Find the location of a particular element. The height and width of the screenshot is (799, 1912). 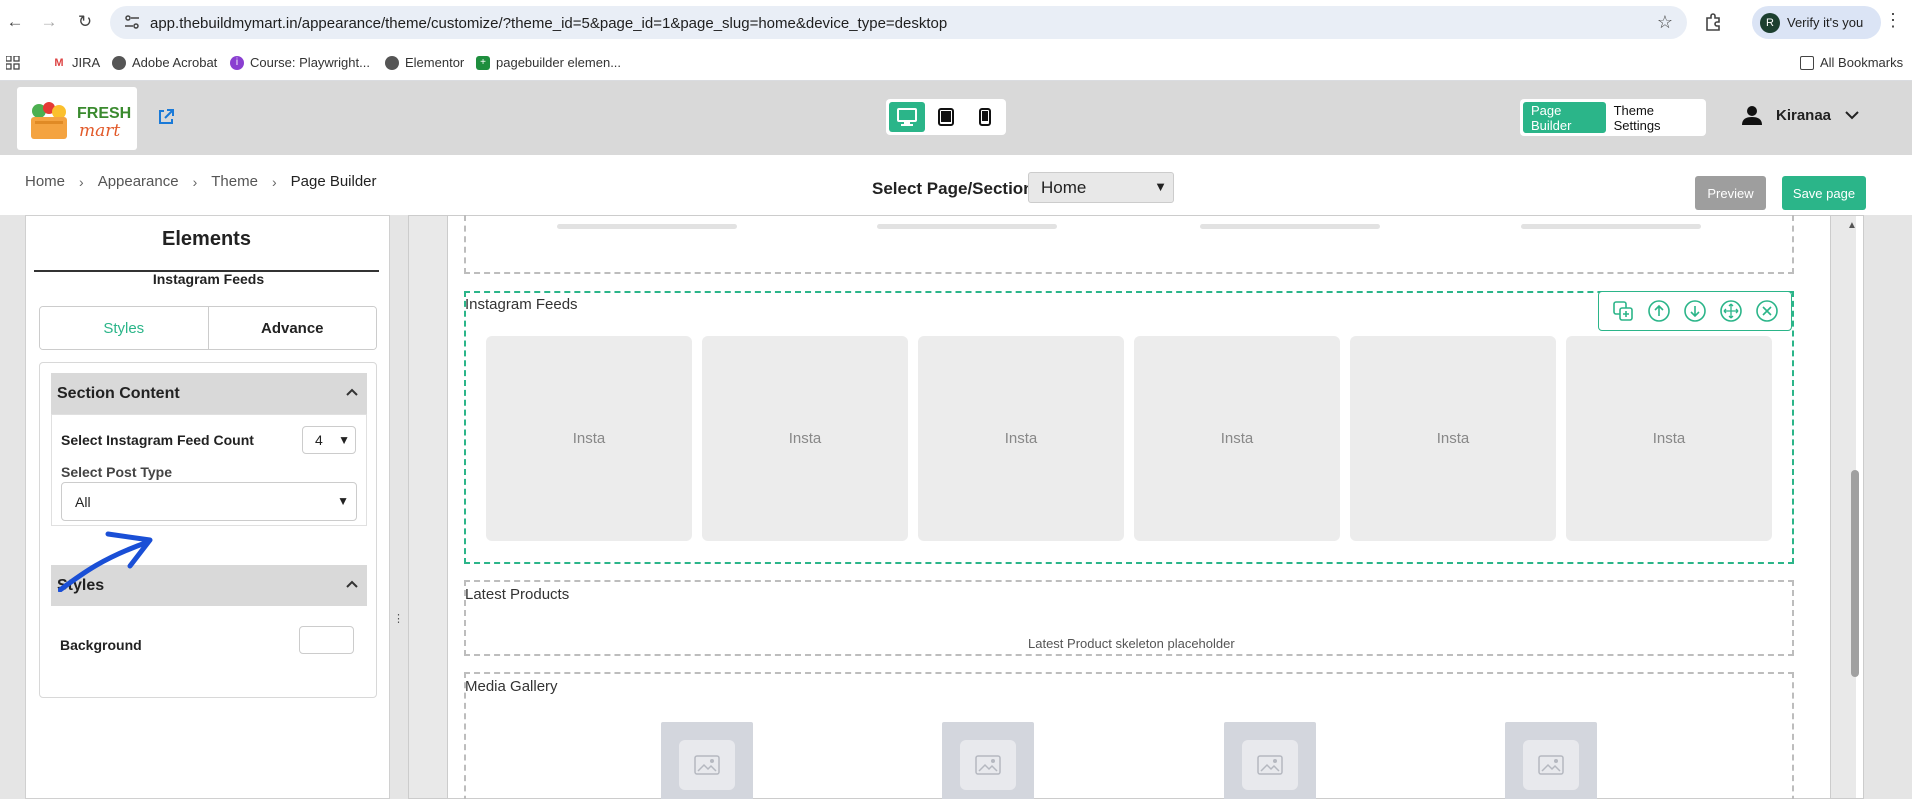

feed-count-select: 4 ▼ is located at coordinates (329, 440).